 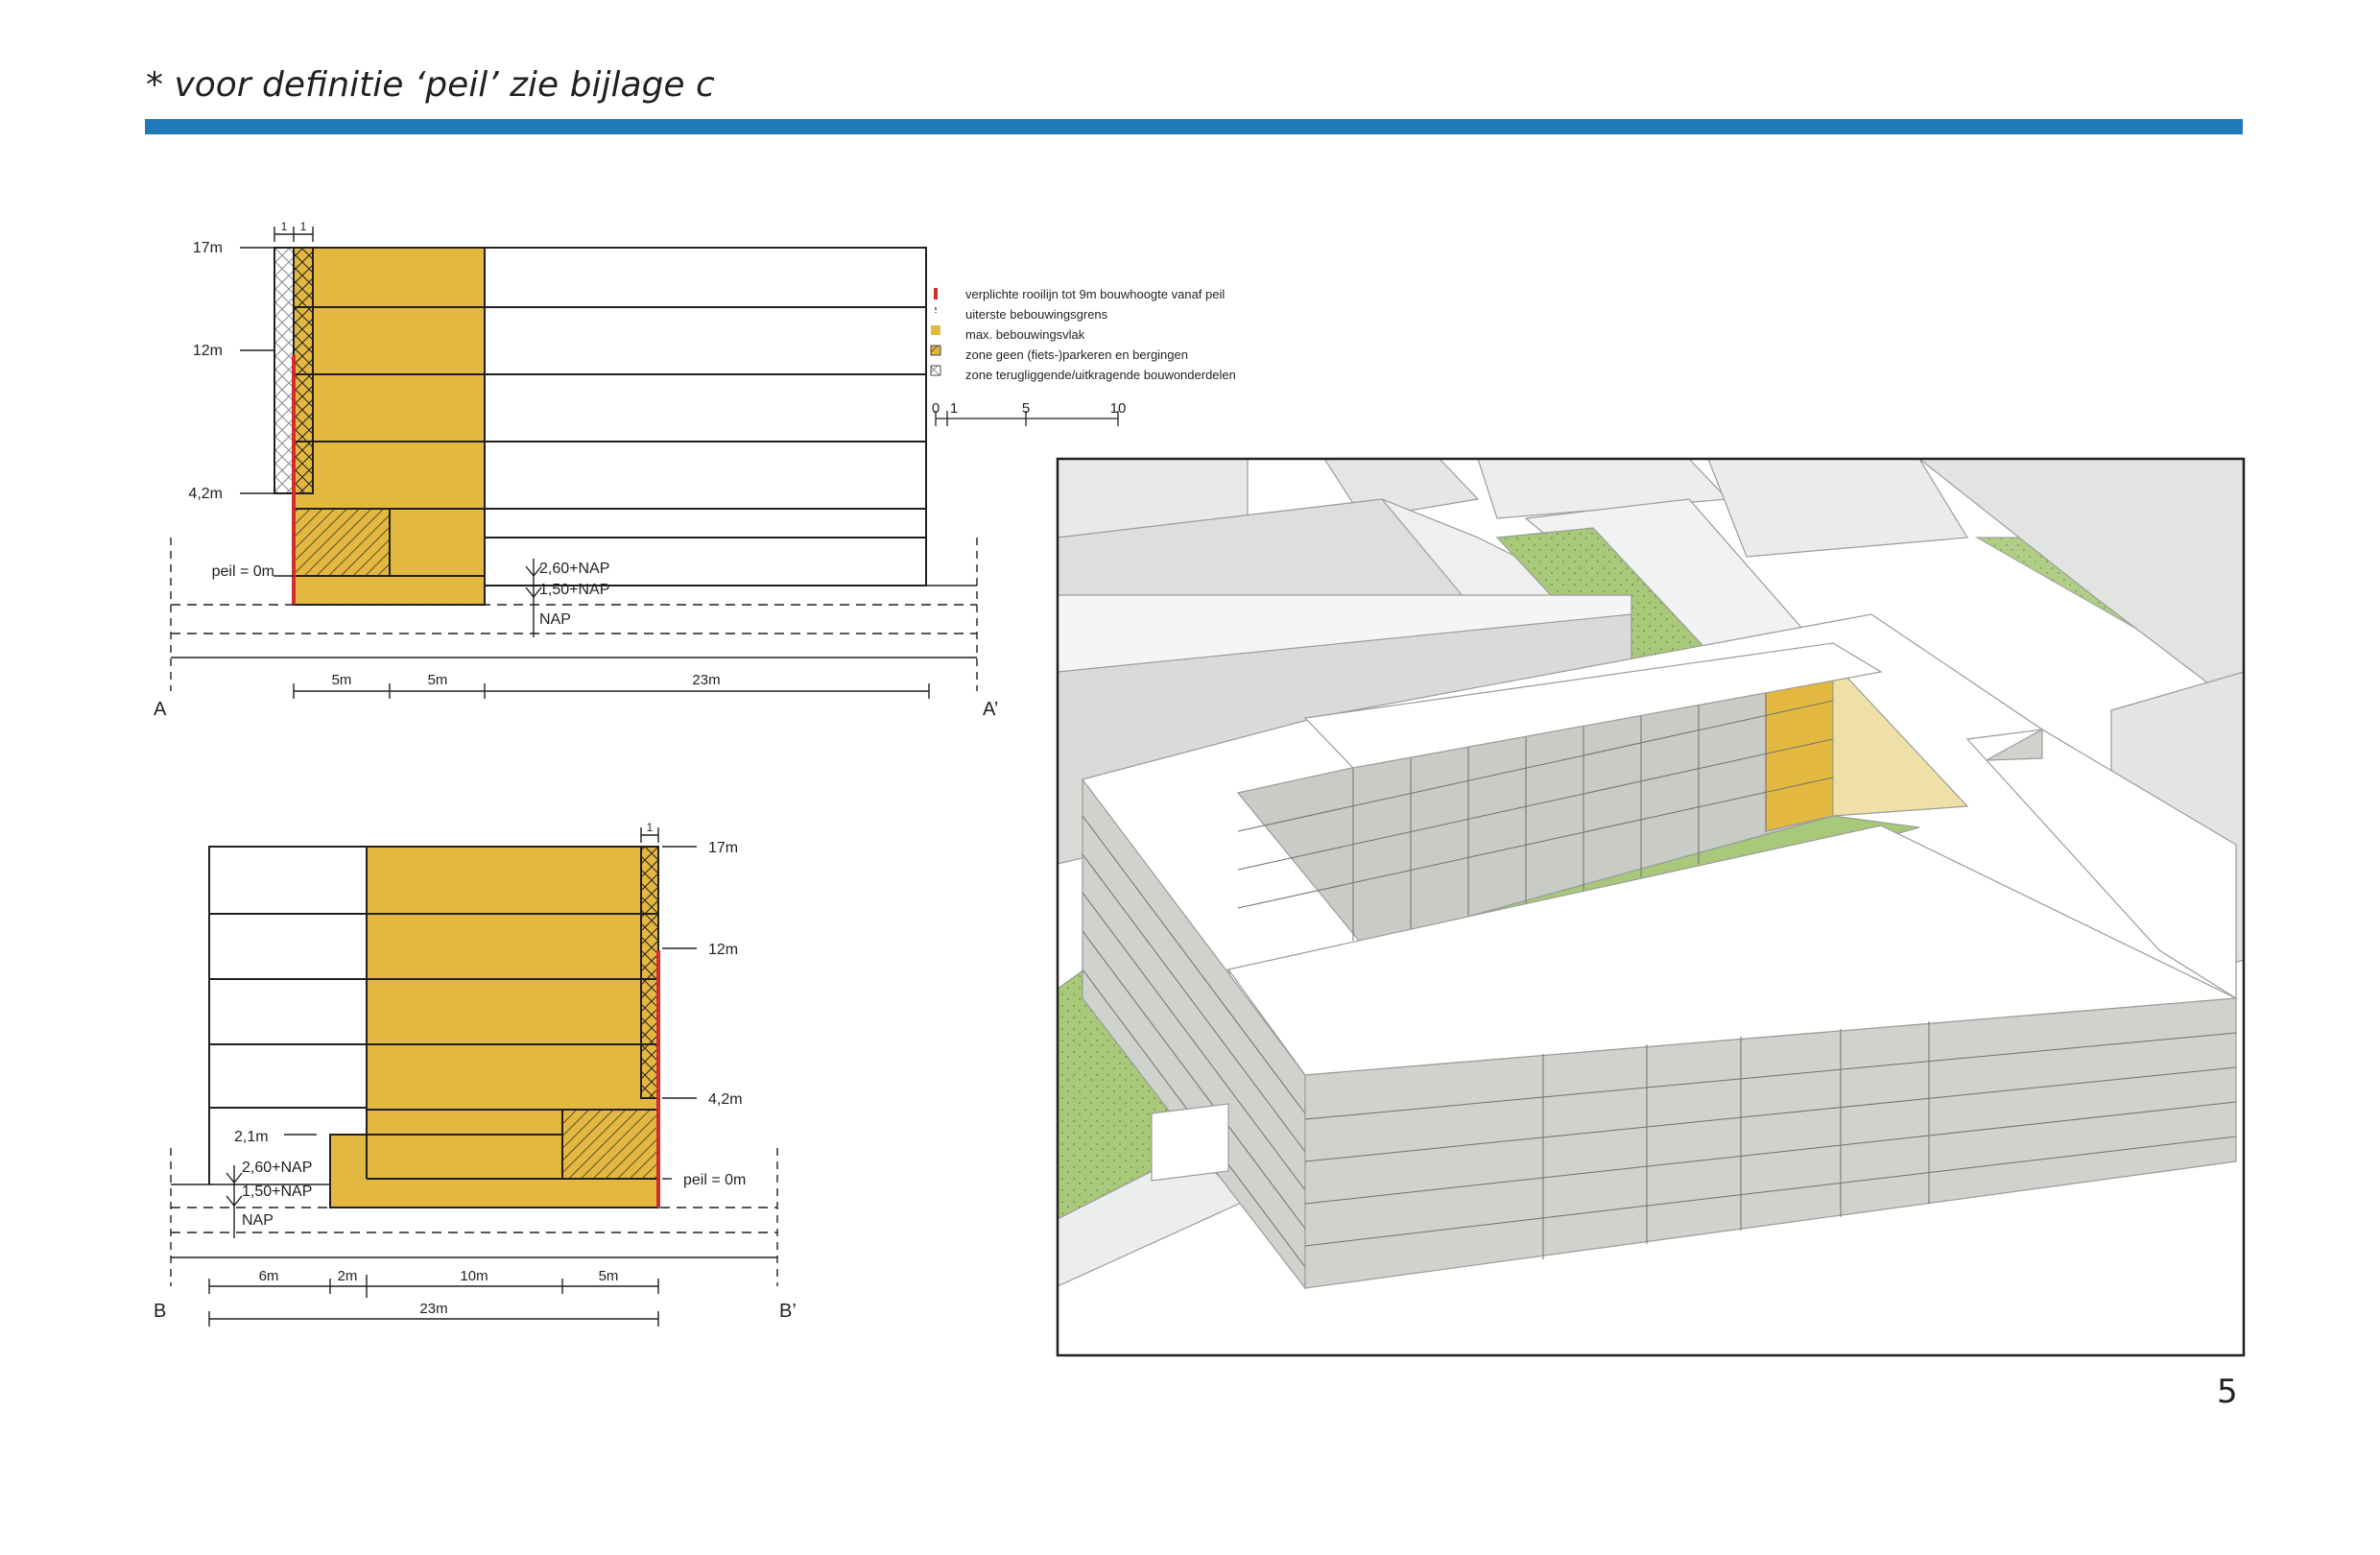 What do you see at coordinates (474, 1276) in the screenshot?
I see `sb-dim-10m: 10m` at bounding box center [474, 1276].